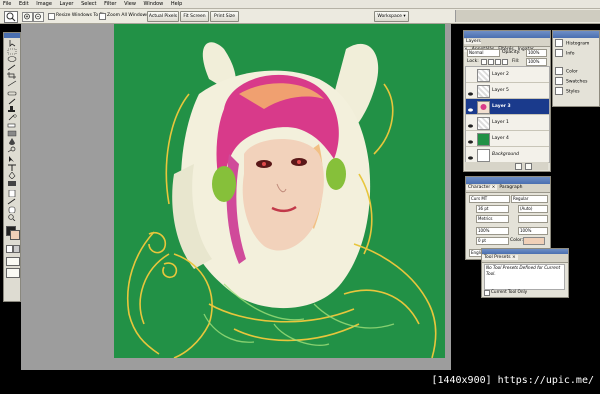 The width and height of the screenshot is (600, 394). I want to click on palette-well, so click(527, 16).